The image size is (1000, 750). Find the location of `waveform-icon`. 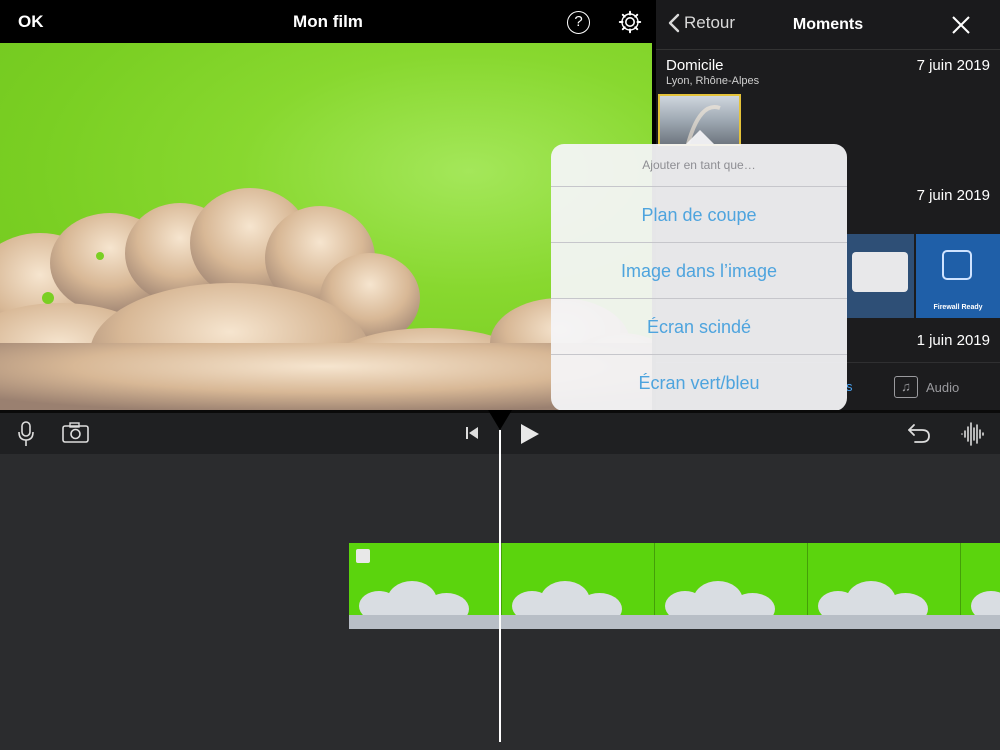

waveform-icon is located at coordinates (973, 434).